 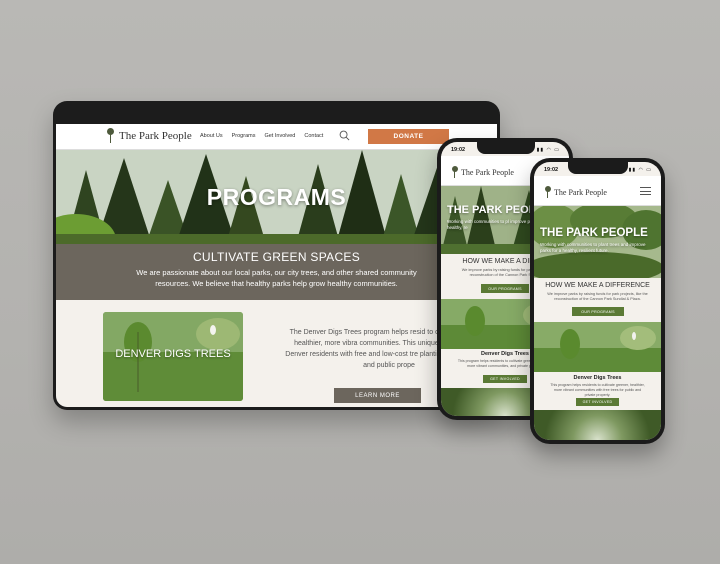 I want to click on phone-front-logo: The Park People, so click(x=575, y=192).